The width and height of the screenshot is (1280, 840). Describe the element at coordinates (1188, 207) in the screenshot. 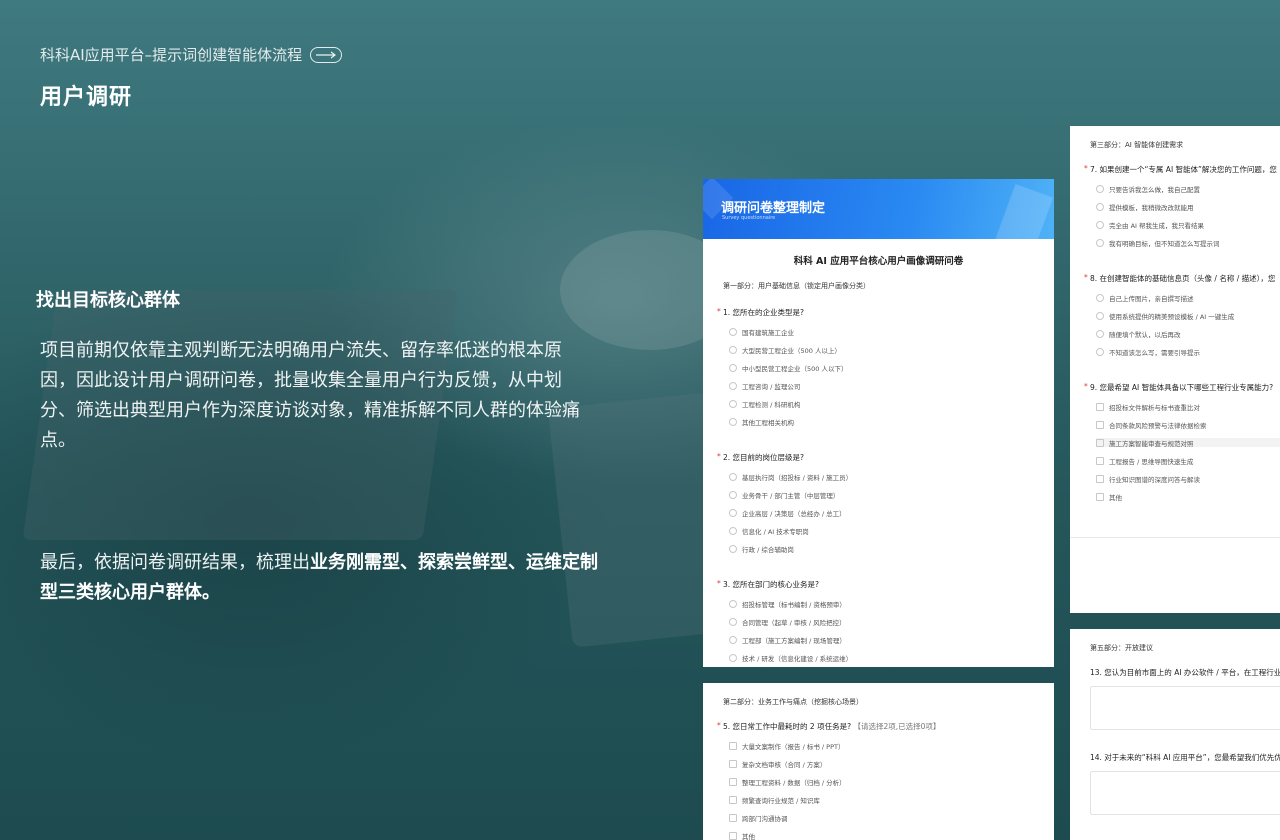

I see `radio-option: 提供模板，我稍微改改就能用` at that location.